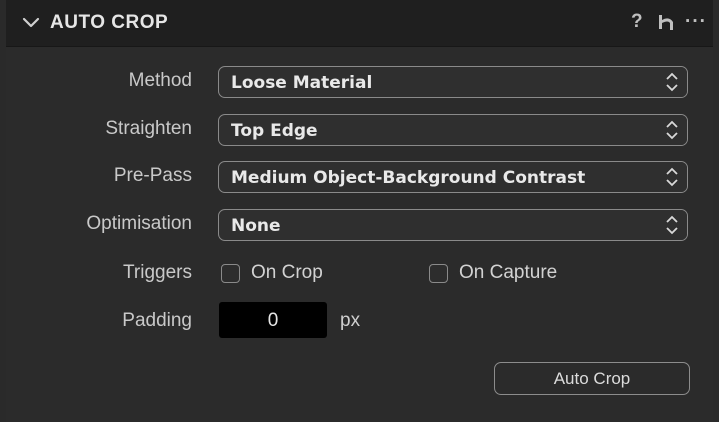 The width and height of the screenshot is (719, 422). Describe the element at coordinates (31, 23) in the screenshot. I see `chevron-down-icon` at that location.